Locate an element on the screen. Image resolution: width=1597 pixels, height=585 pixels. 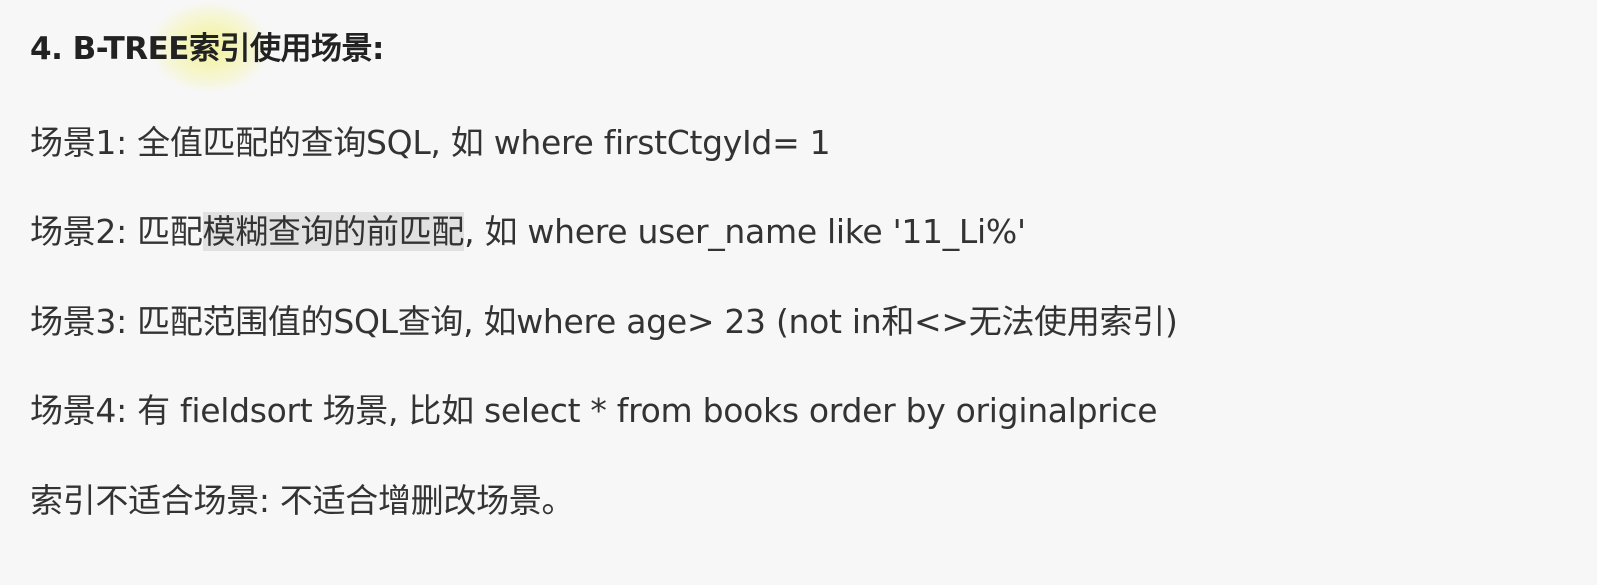
scene-2-text-after: , 如 where user_name like '11_Li%' is located at coordinates (745, 231).